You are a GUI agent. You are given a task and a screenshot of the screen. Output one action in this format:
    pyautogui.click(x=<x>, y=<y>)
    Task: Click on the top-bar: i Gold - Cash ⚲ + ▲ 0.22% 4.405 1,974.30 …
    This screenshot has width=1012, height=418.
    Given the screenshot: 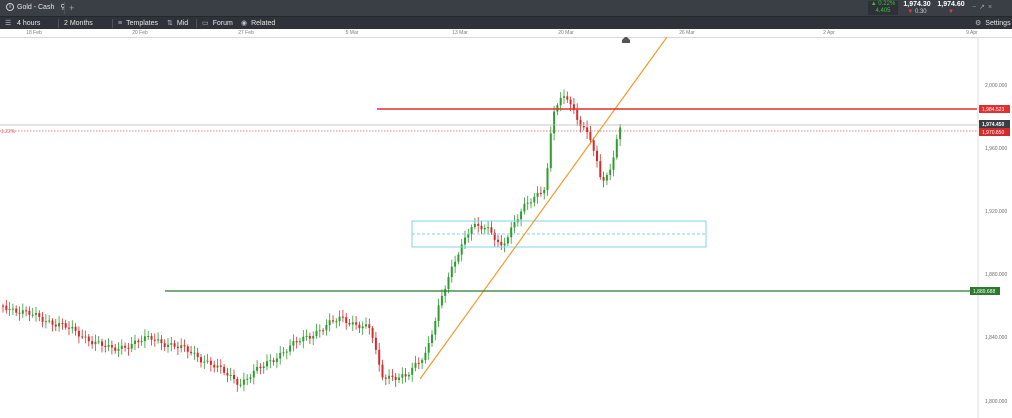 What is the action you would take?
    pyautogui.click(x=506, y=8)
    